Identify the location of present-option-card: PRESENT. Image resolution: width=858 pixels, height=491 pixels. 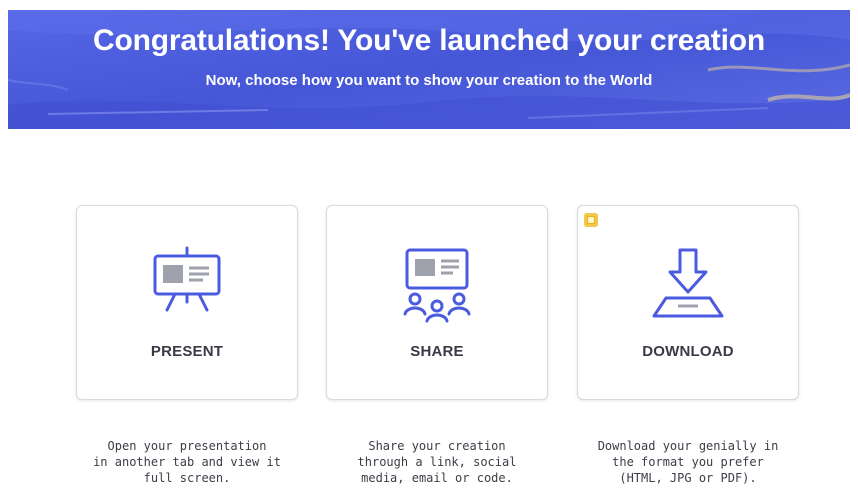
(187, 302).